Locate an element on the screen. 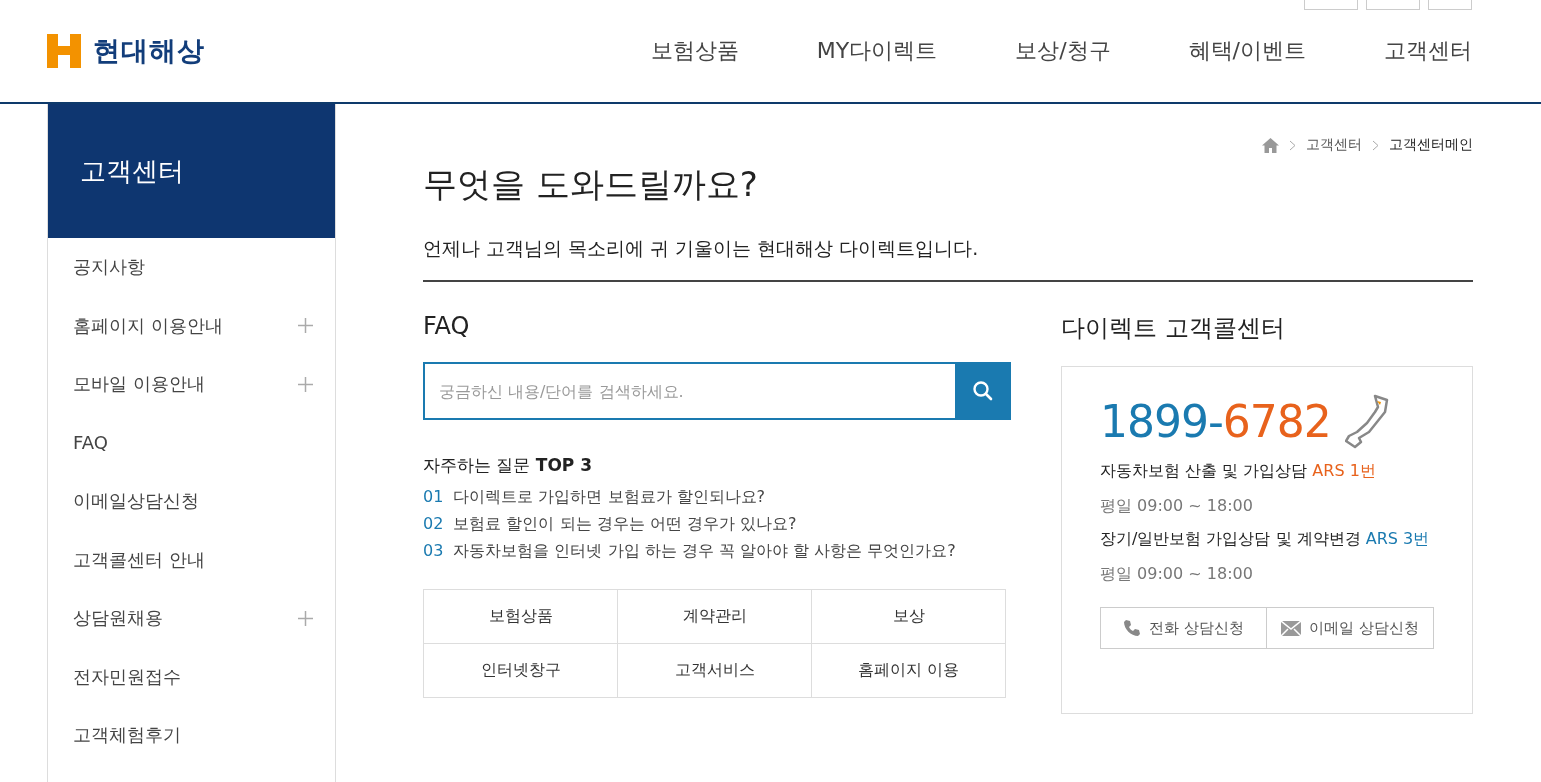 Image resolution: width=1541 pixels, height=782 pixels. home-icon is located at coordinates (1270, 145).